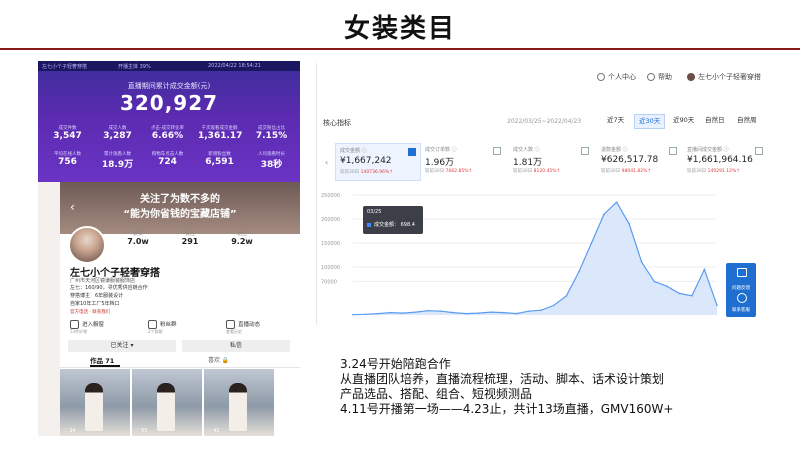 The image size is (800, 450). What do you see at coordinates (117, 161) in the screenshot?
I see `dashboard-metric: 累计观看人数 18.9万` at bounding box center [117, 161].